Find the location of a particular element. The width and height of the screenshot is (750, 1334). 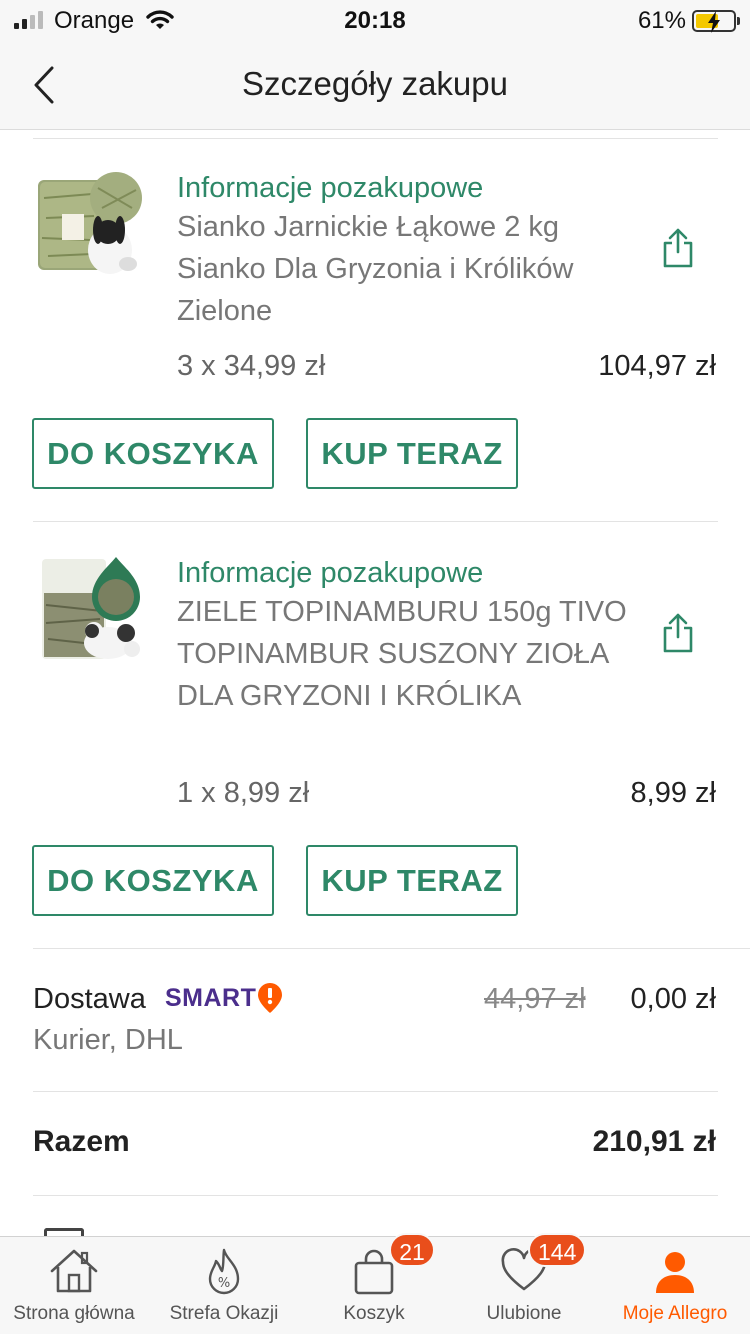

document-icon is located at coordinates (64, 1232).